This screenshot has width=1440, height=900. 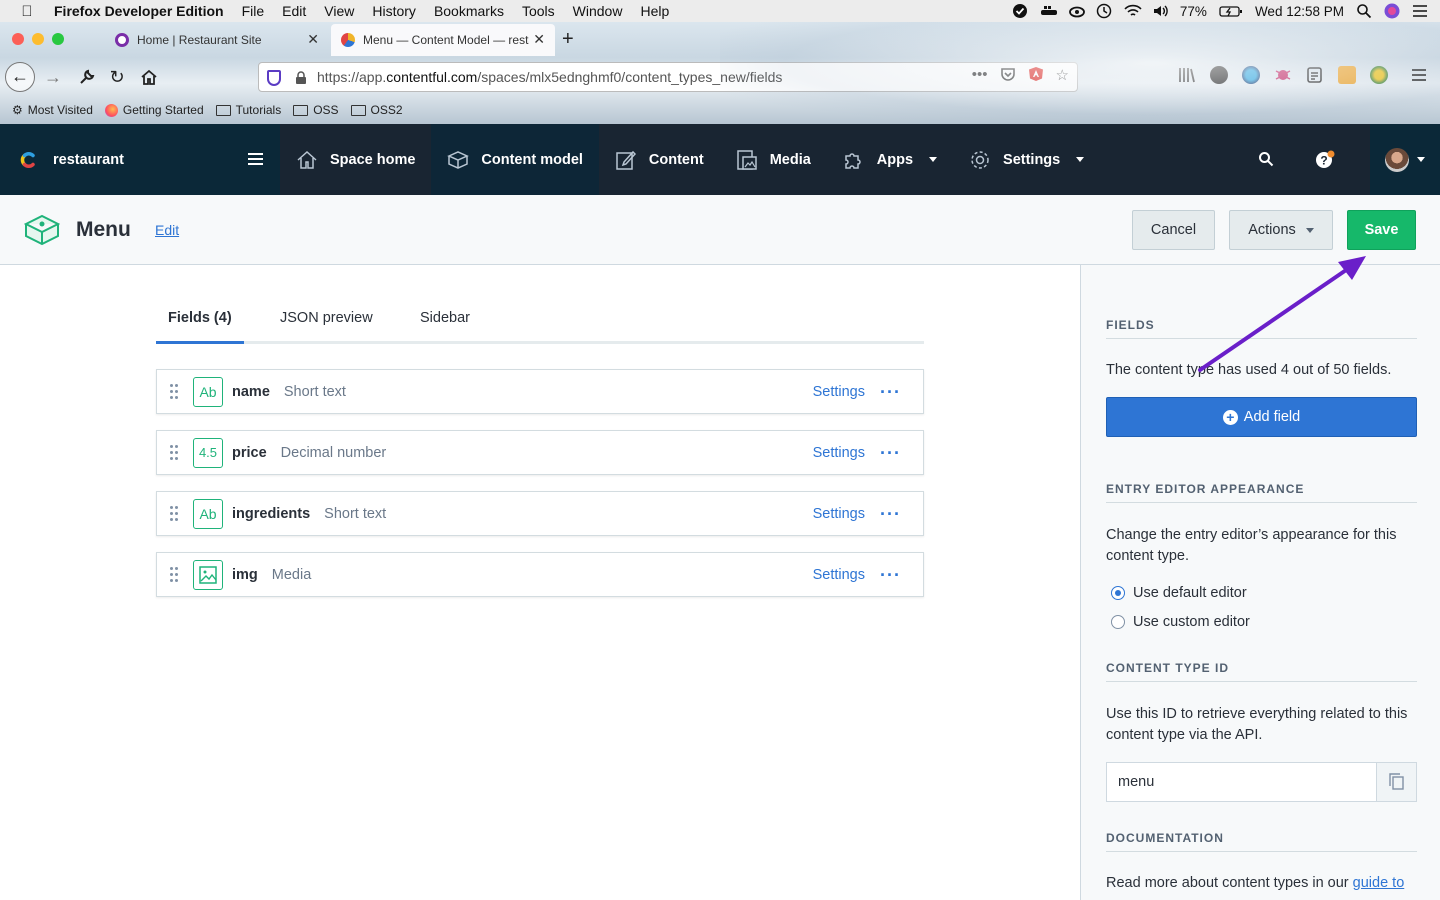 What do you see at coordinates (1076, 11) in the screenshot?
I see `cloud-icon` at bounding box center [1076, 11].